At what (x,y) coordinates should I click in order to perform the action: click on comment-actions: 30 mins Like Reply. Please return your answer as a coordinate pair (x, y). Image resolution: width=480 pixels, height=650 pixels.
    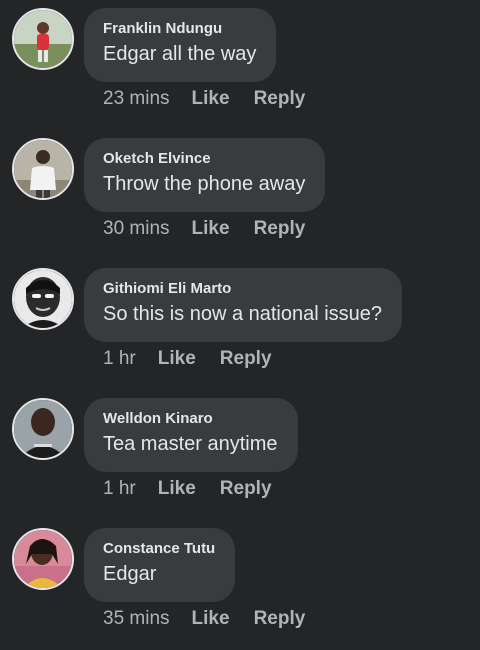
    Looking at the image, I should click on (204, 229).